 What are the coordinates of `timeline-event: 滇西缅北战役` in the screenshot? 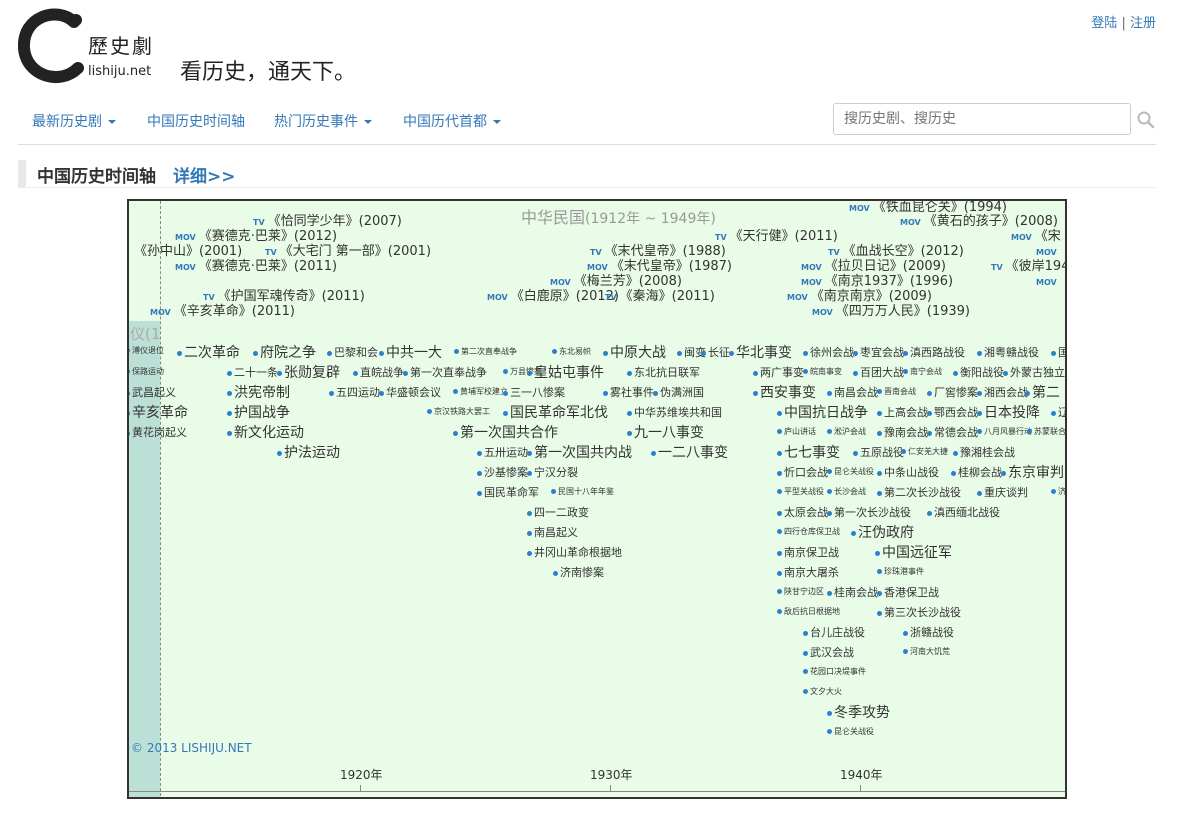 It's located at (963, 512).